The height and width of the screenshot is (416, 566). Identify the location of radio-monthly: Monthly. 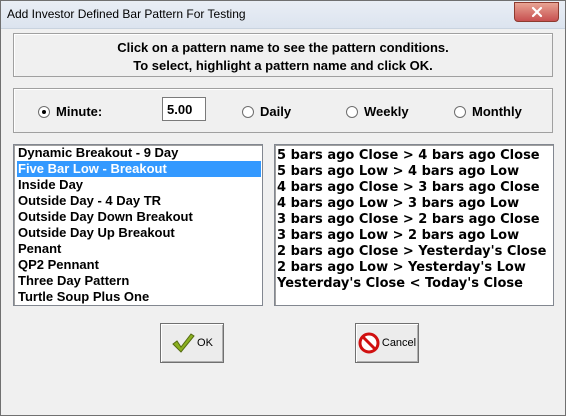
(488, 111).